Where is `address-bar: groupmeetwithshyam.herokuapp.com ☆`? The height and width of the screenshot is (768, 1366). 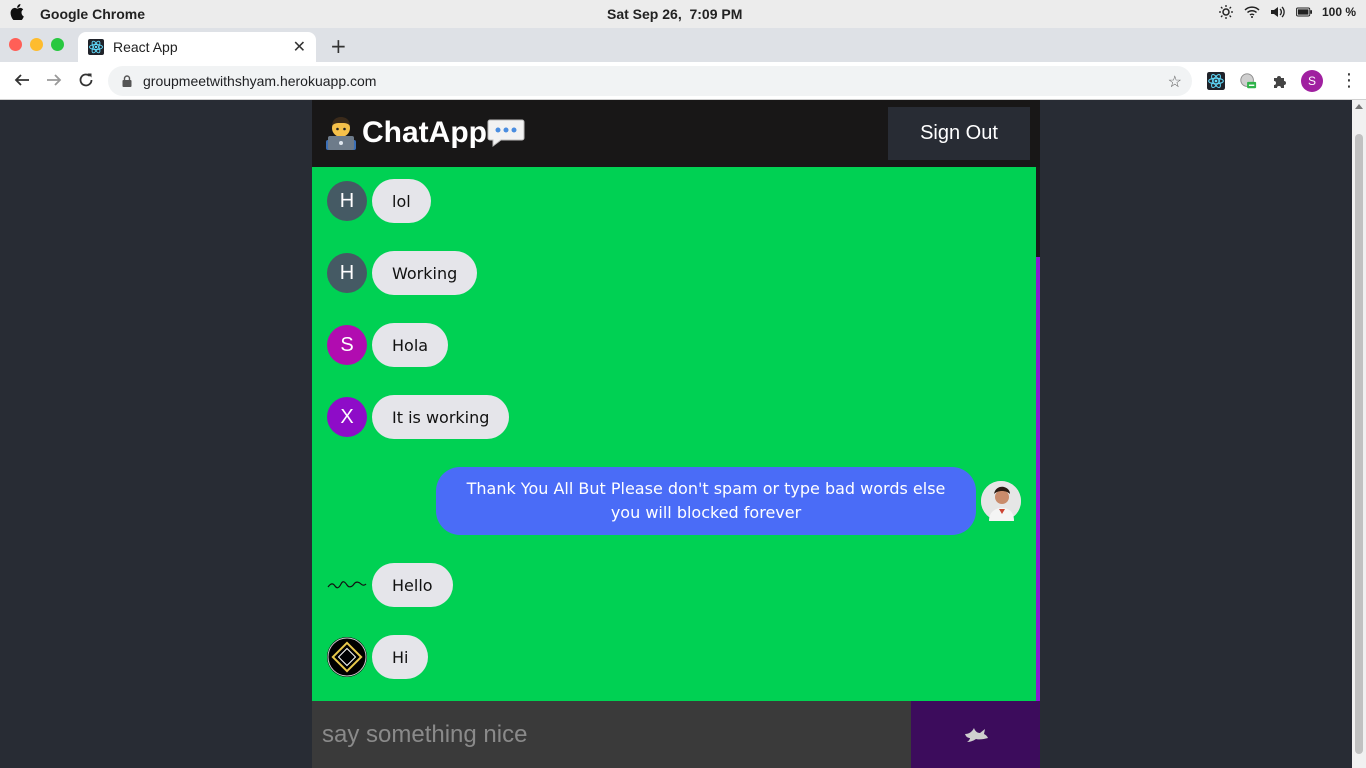 address-bar: groupmeetwithshyam.herokuapp.com ☆ is located at coordinates (650, 81).